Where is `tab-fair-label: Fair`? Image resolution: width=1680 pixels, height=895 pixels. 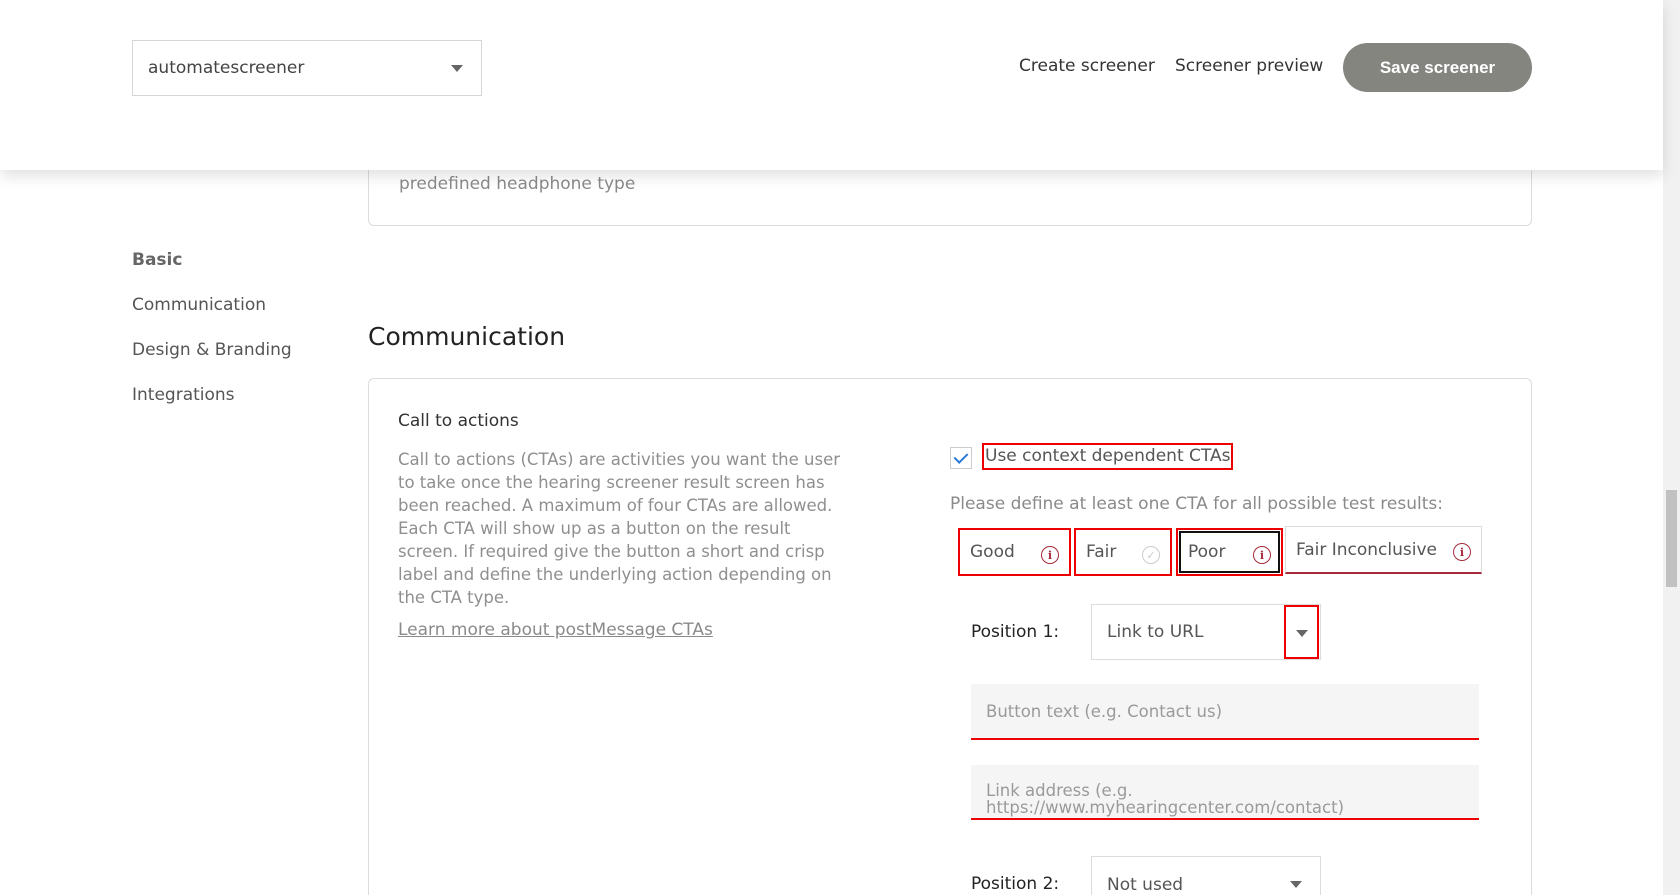 tab-fair-label: Fair is located at coordinates (1101, 552).